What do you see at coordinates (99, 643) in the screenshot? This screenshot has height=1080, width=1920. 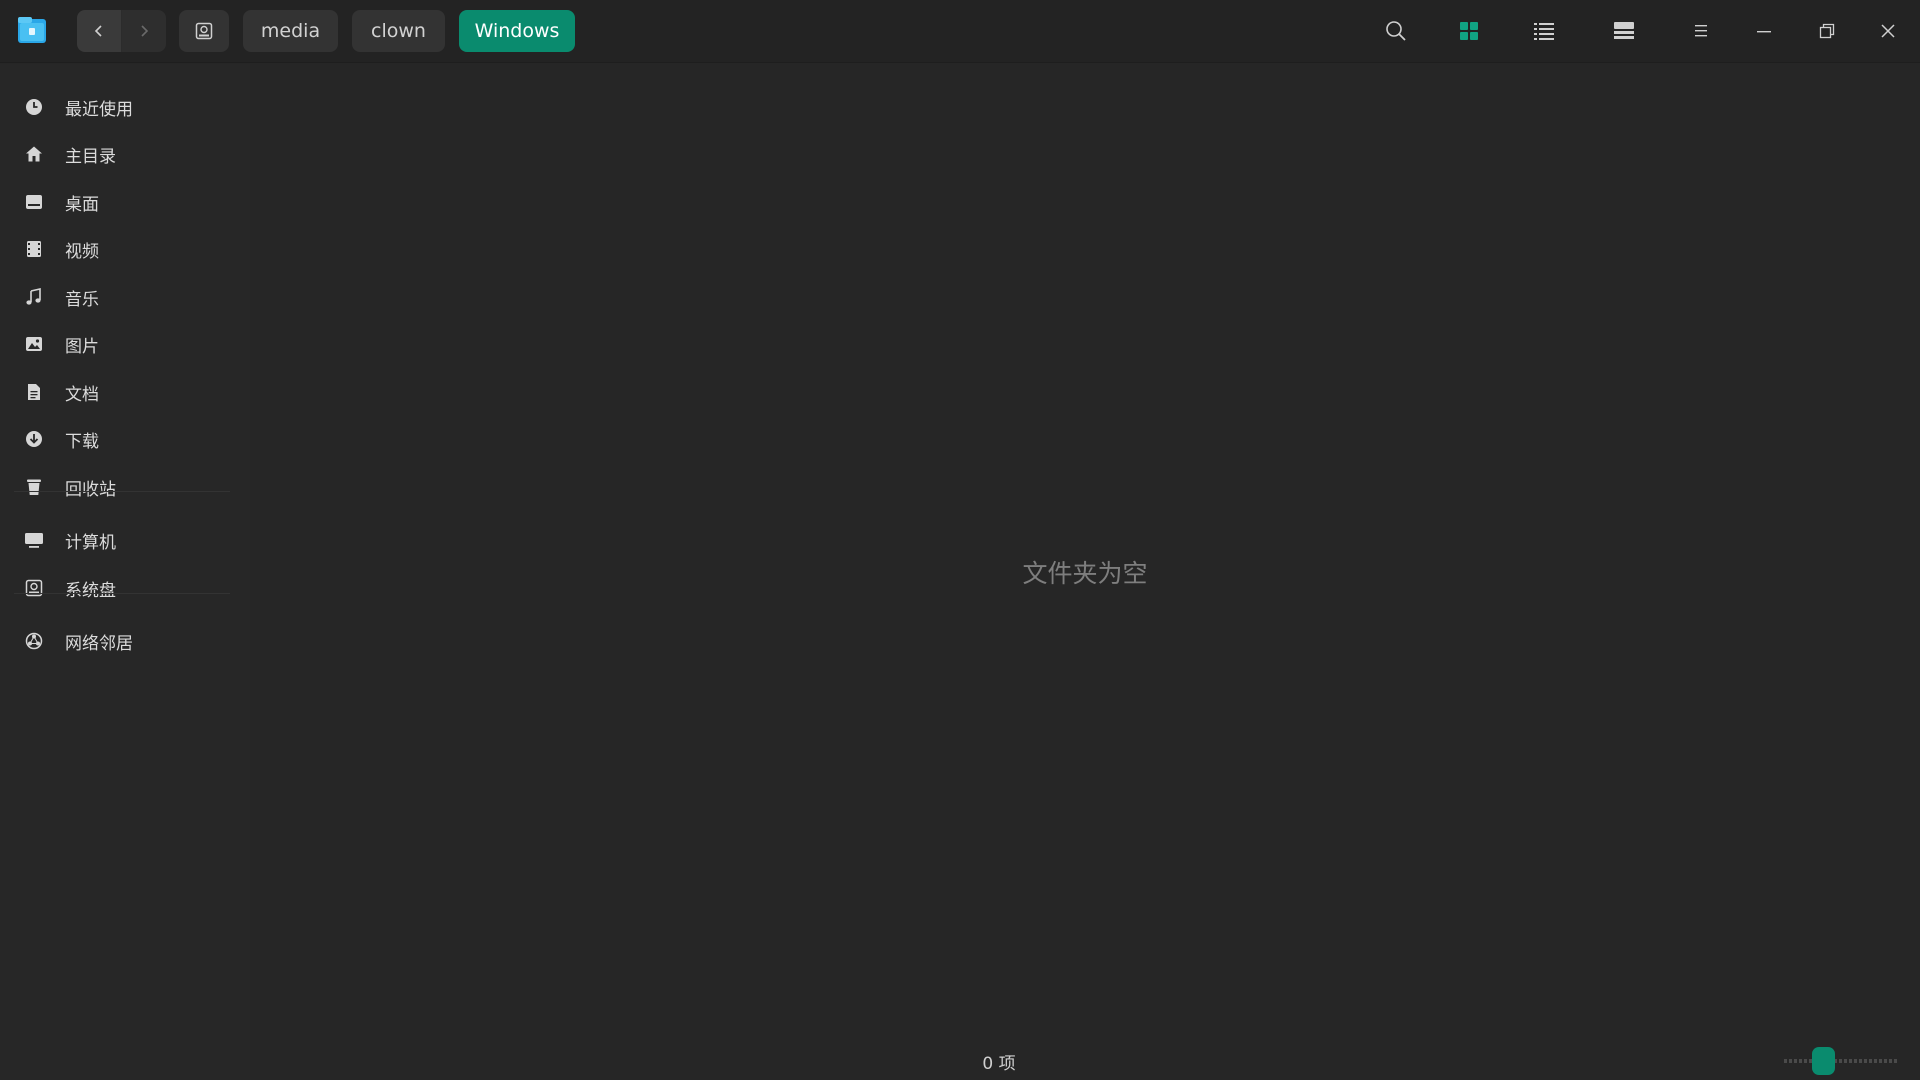 I see `sidebar-item-label: 网络邻居` at bounding box center [99, 643].